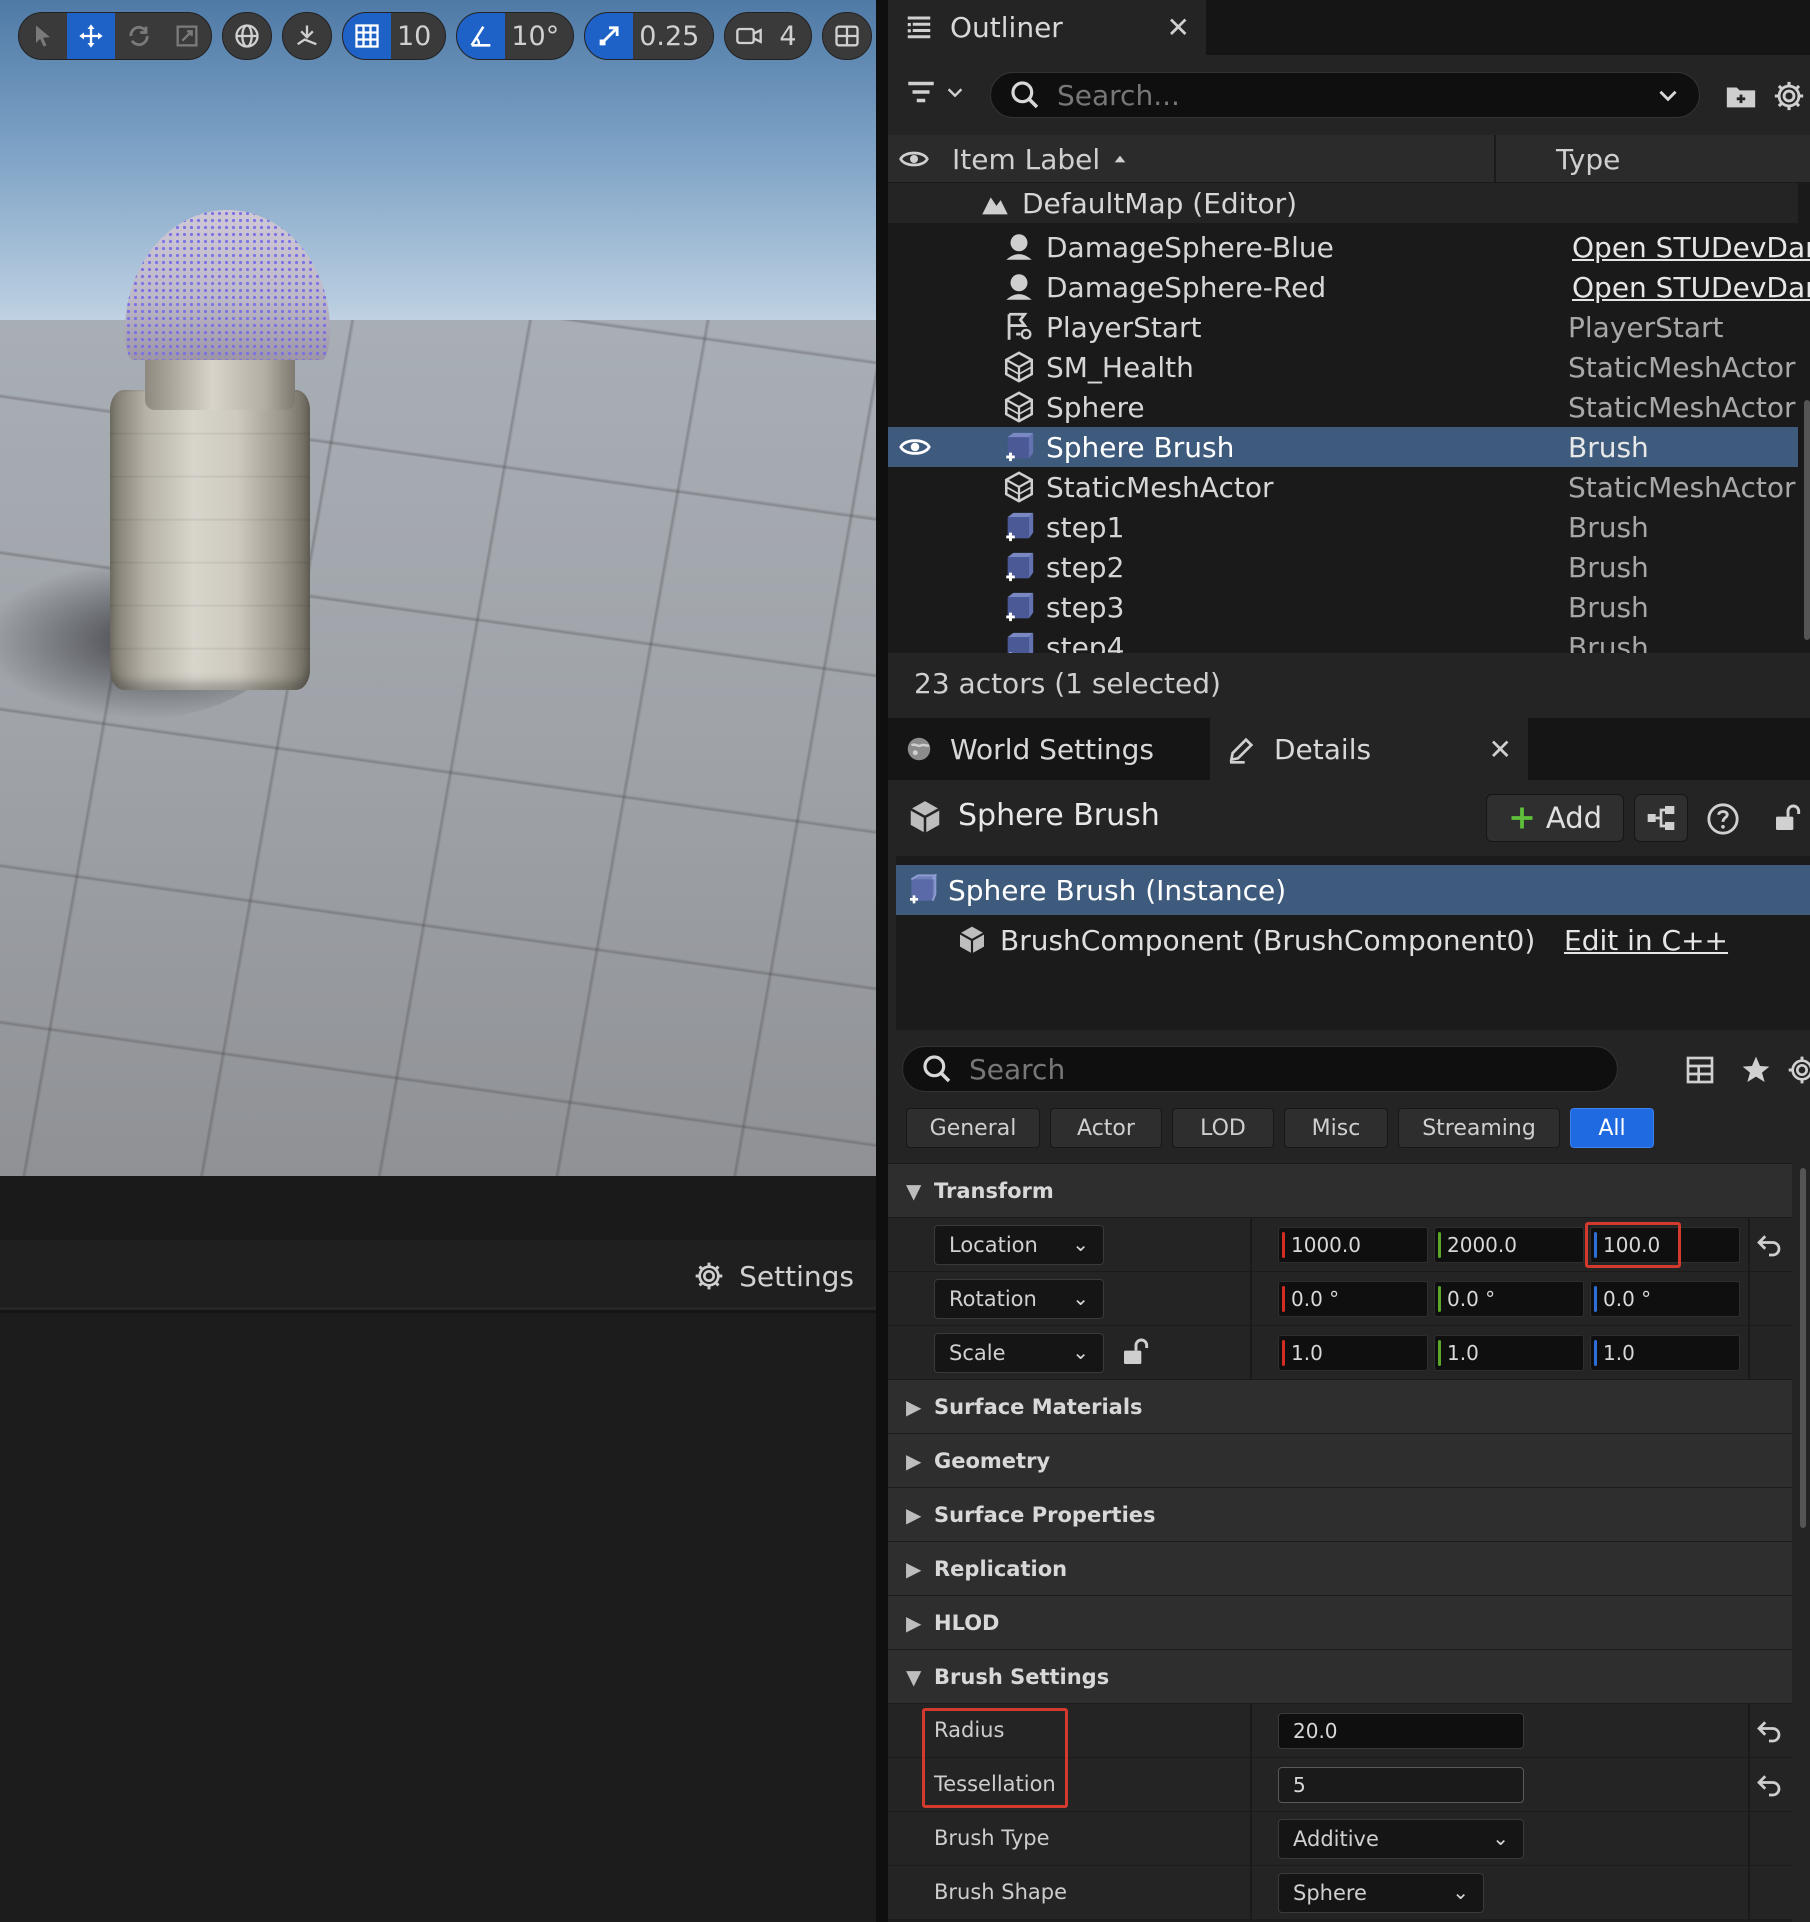  Describe the element at coordinates (1343, 567) in the screenshot. I see `tree-row: step2 Brush` at that location.